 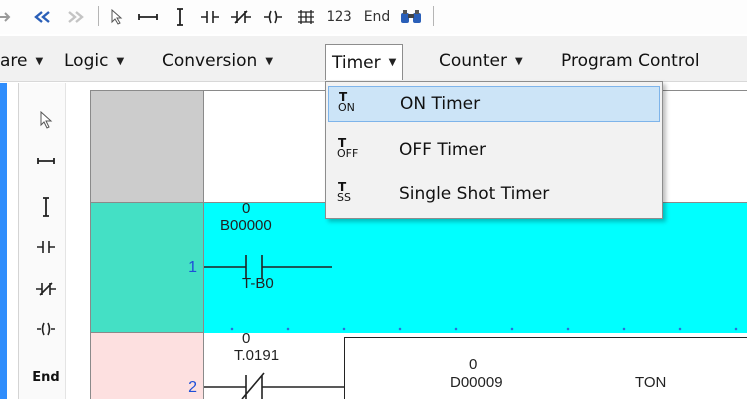 I want to click on toolbar: 123 End, so click(x=373, y=17).